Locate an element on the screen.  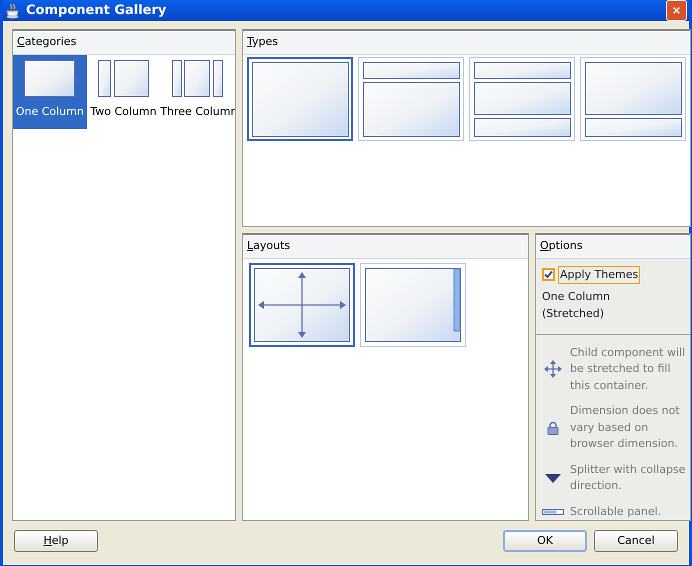
close-icon is located at coordinates (676, 10).